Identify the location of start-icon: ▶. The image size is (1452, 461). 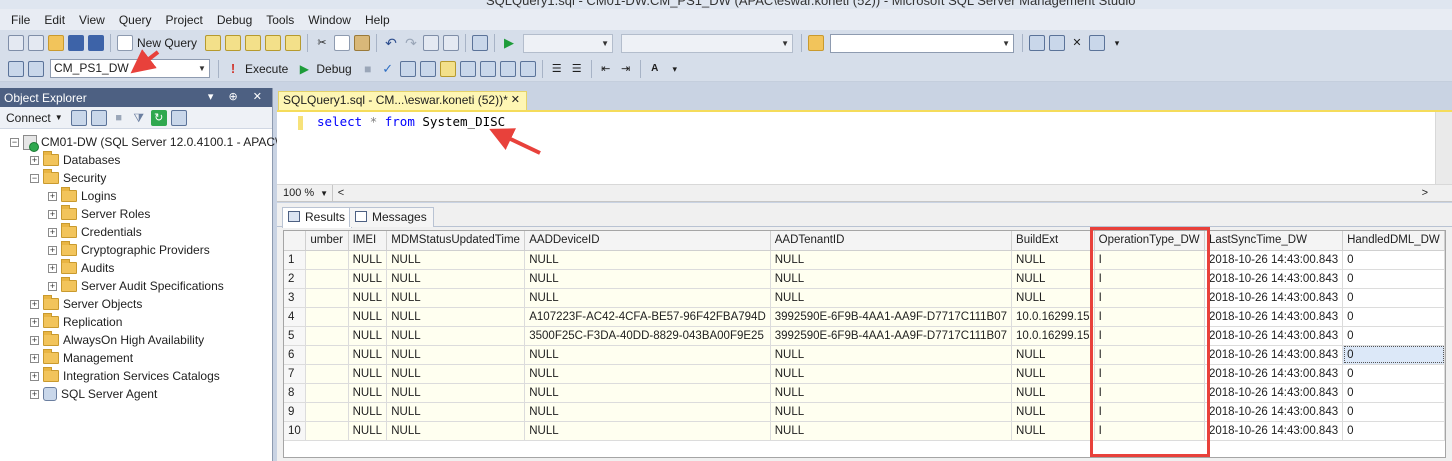
(509, 43).